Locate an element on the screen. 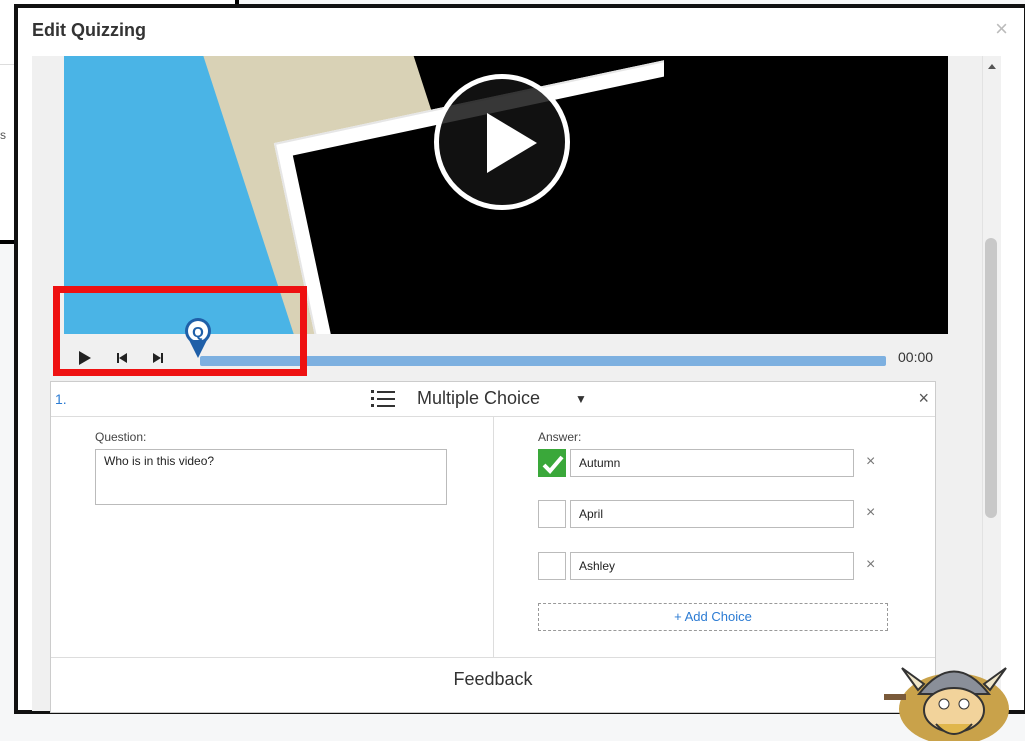  feedback-section-toggle: Feedback is located at coordinates (493, 679).